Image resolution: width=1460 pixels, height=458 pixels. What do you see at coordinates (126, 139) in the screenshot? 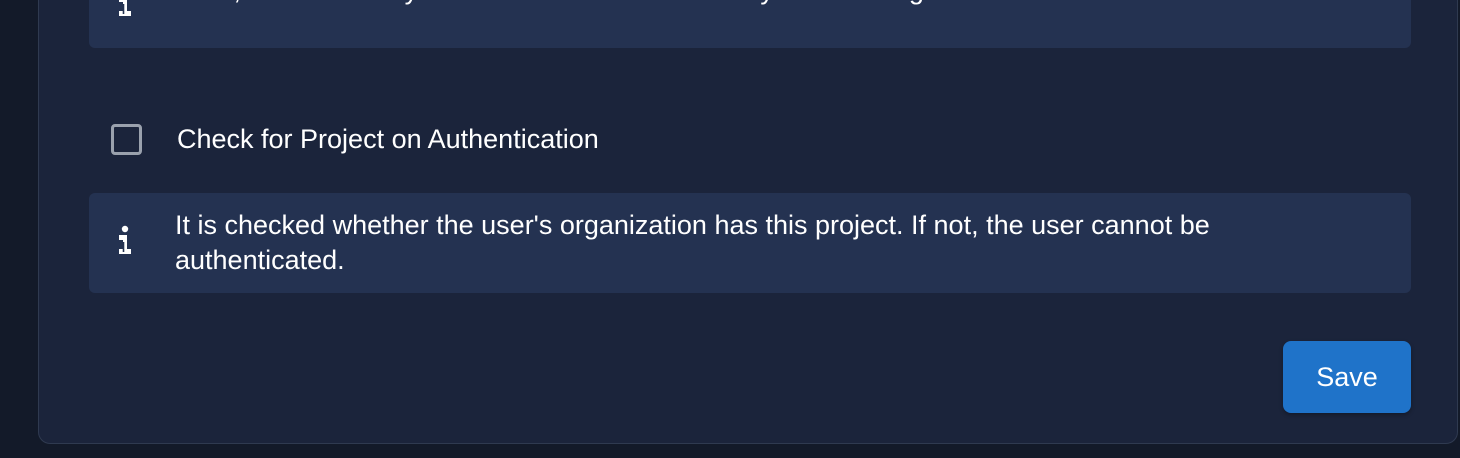
I see `project-check-checkbox` at bounding box center [126, 139].